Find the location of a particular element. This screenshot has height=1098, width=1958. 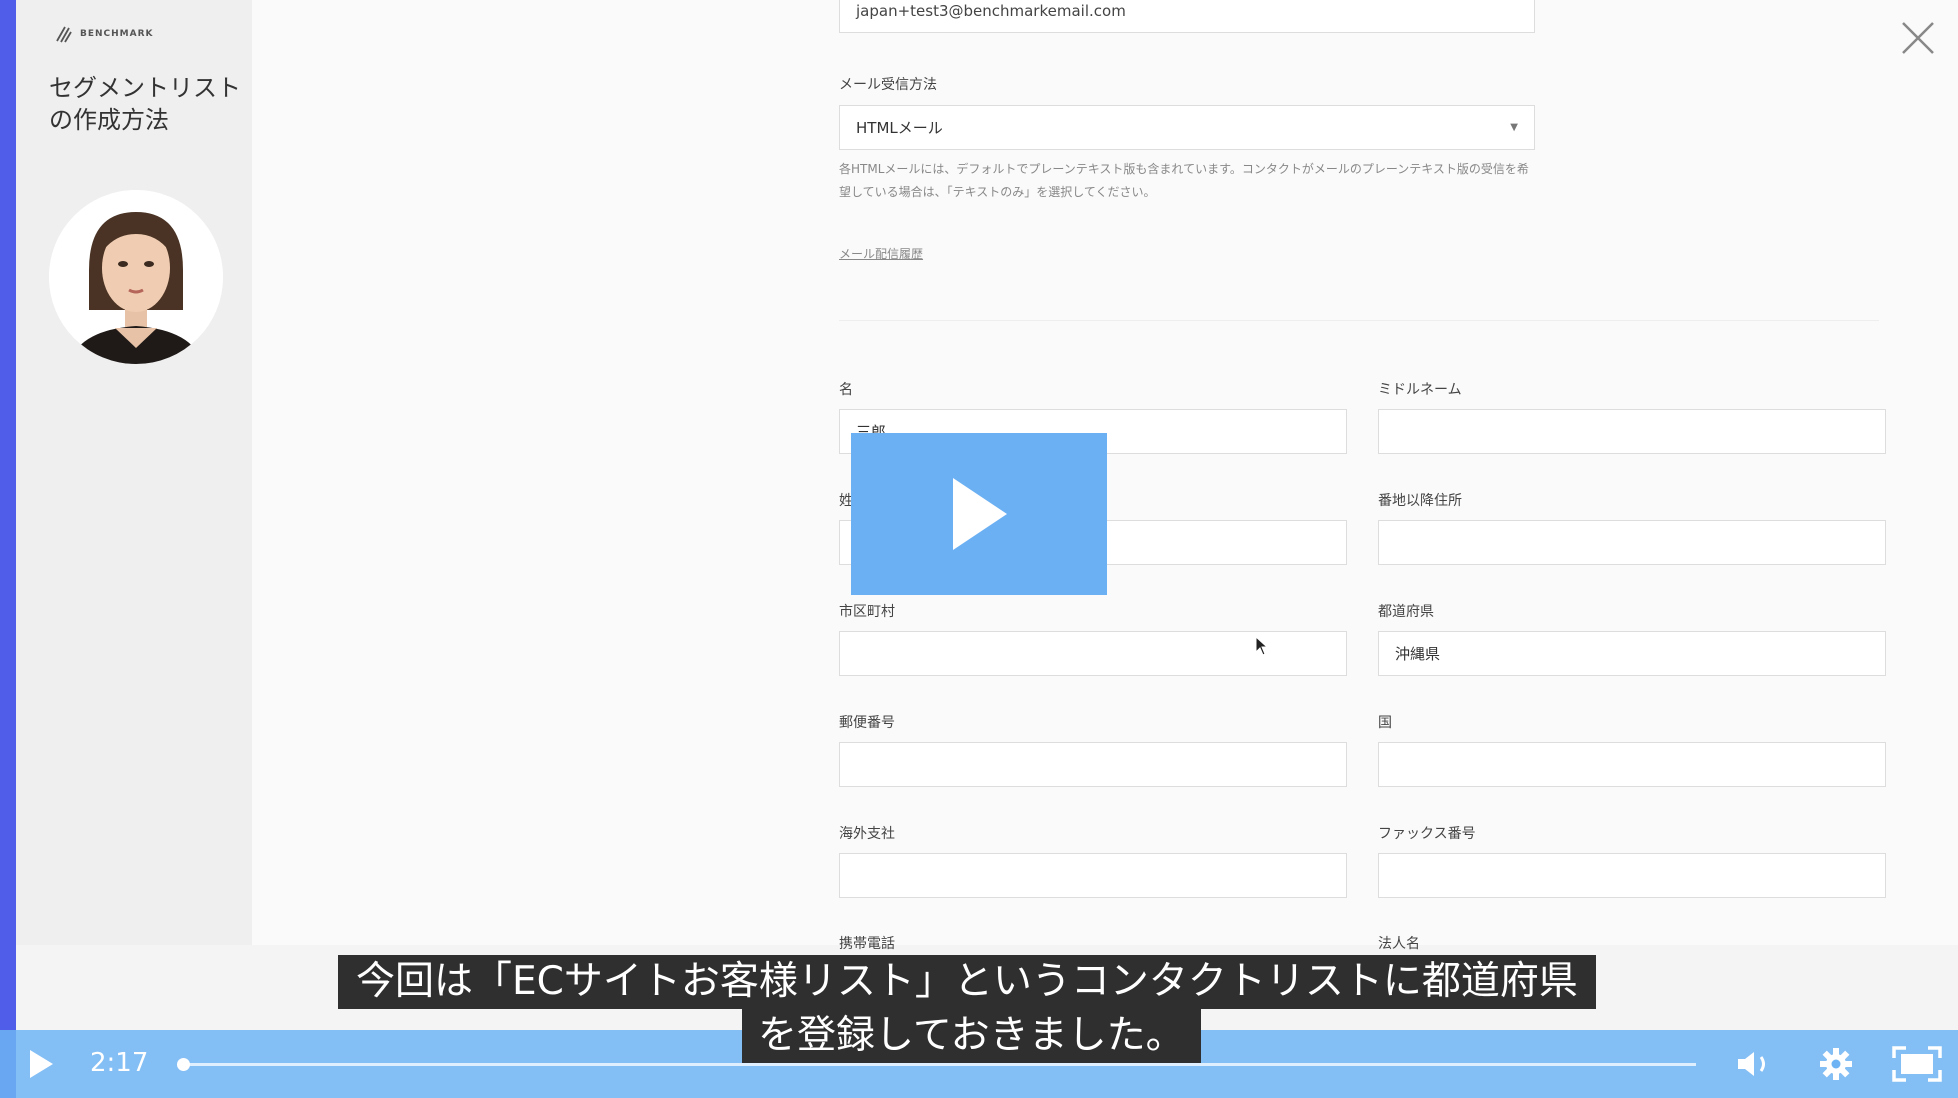

fax-field is located at coordinates (1632, 875).